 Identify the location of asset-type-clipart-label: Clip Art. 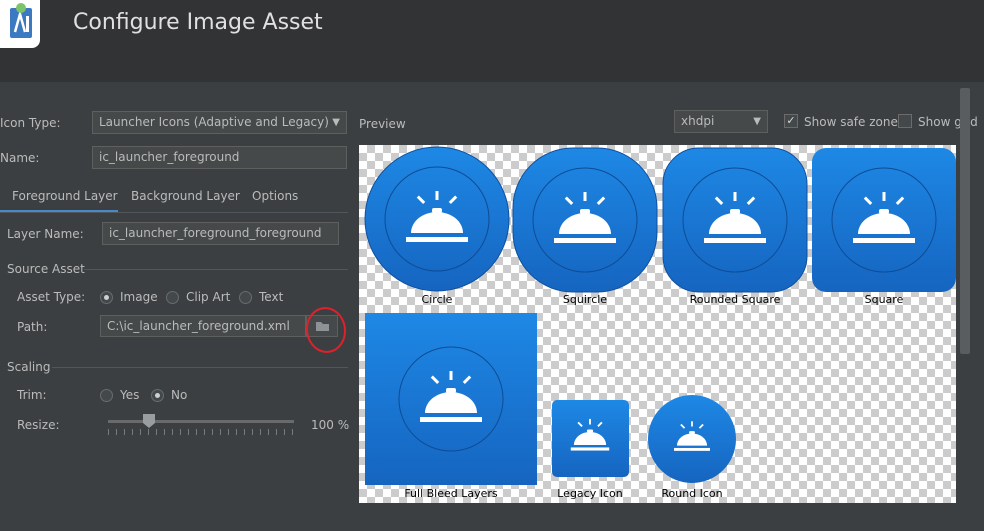
(208, 297).